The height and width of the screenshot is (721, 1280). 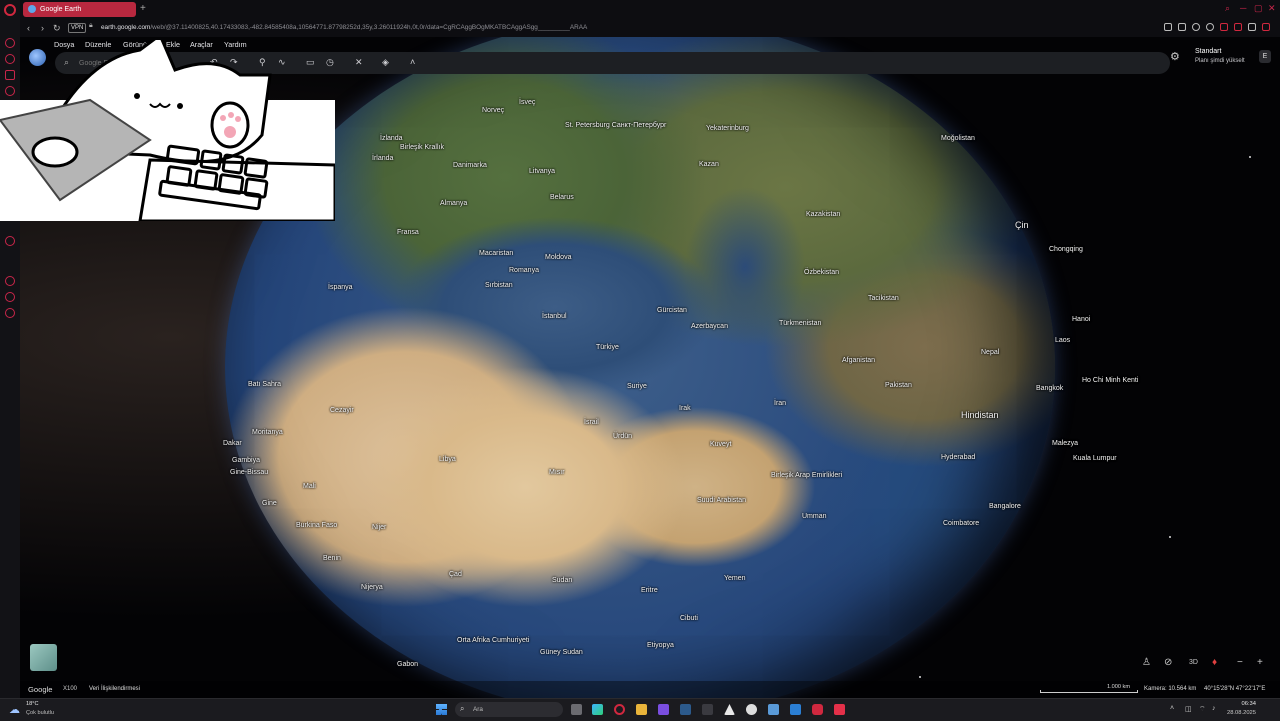 I want to click on map-label: Malezya, so click(x=1065, y=443).